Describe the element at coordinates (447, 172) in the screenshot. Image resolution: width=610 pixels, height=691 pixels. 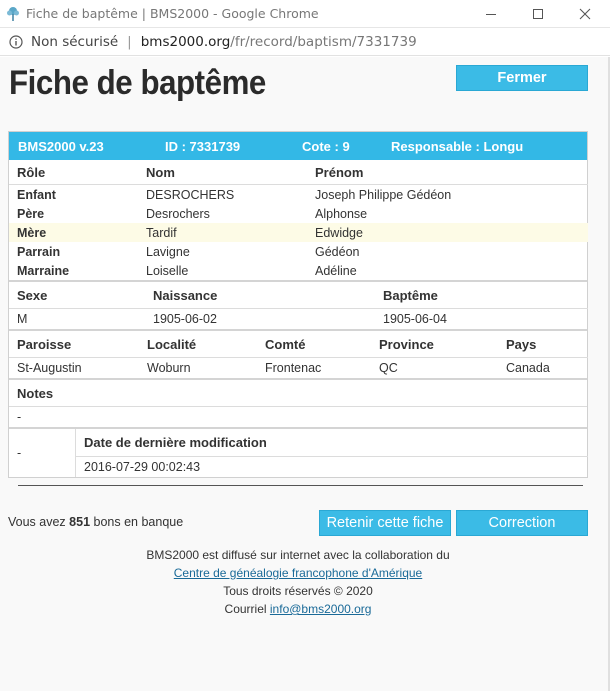
I see `column-header: Prénom` at that location.